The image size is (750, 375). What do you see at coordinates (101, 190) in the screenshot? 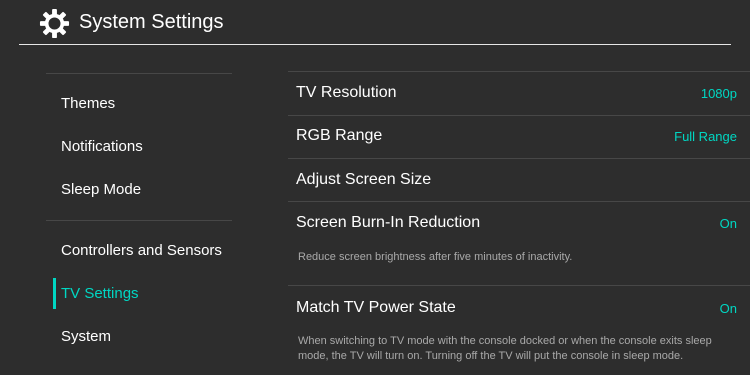
I see `sidebar-item-sleep-mode: Sleep Mode` at bounding box center [101, 190].